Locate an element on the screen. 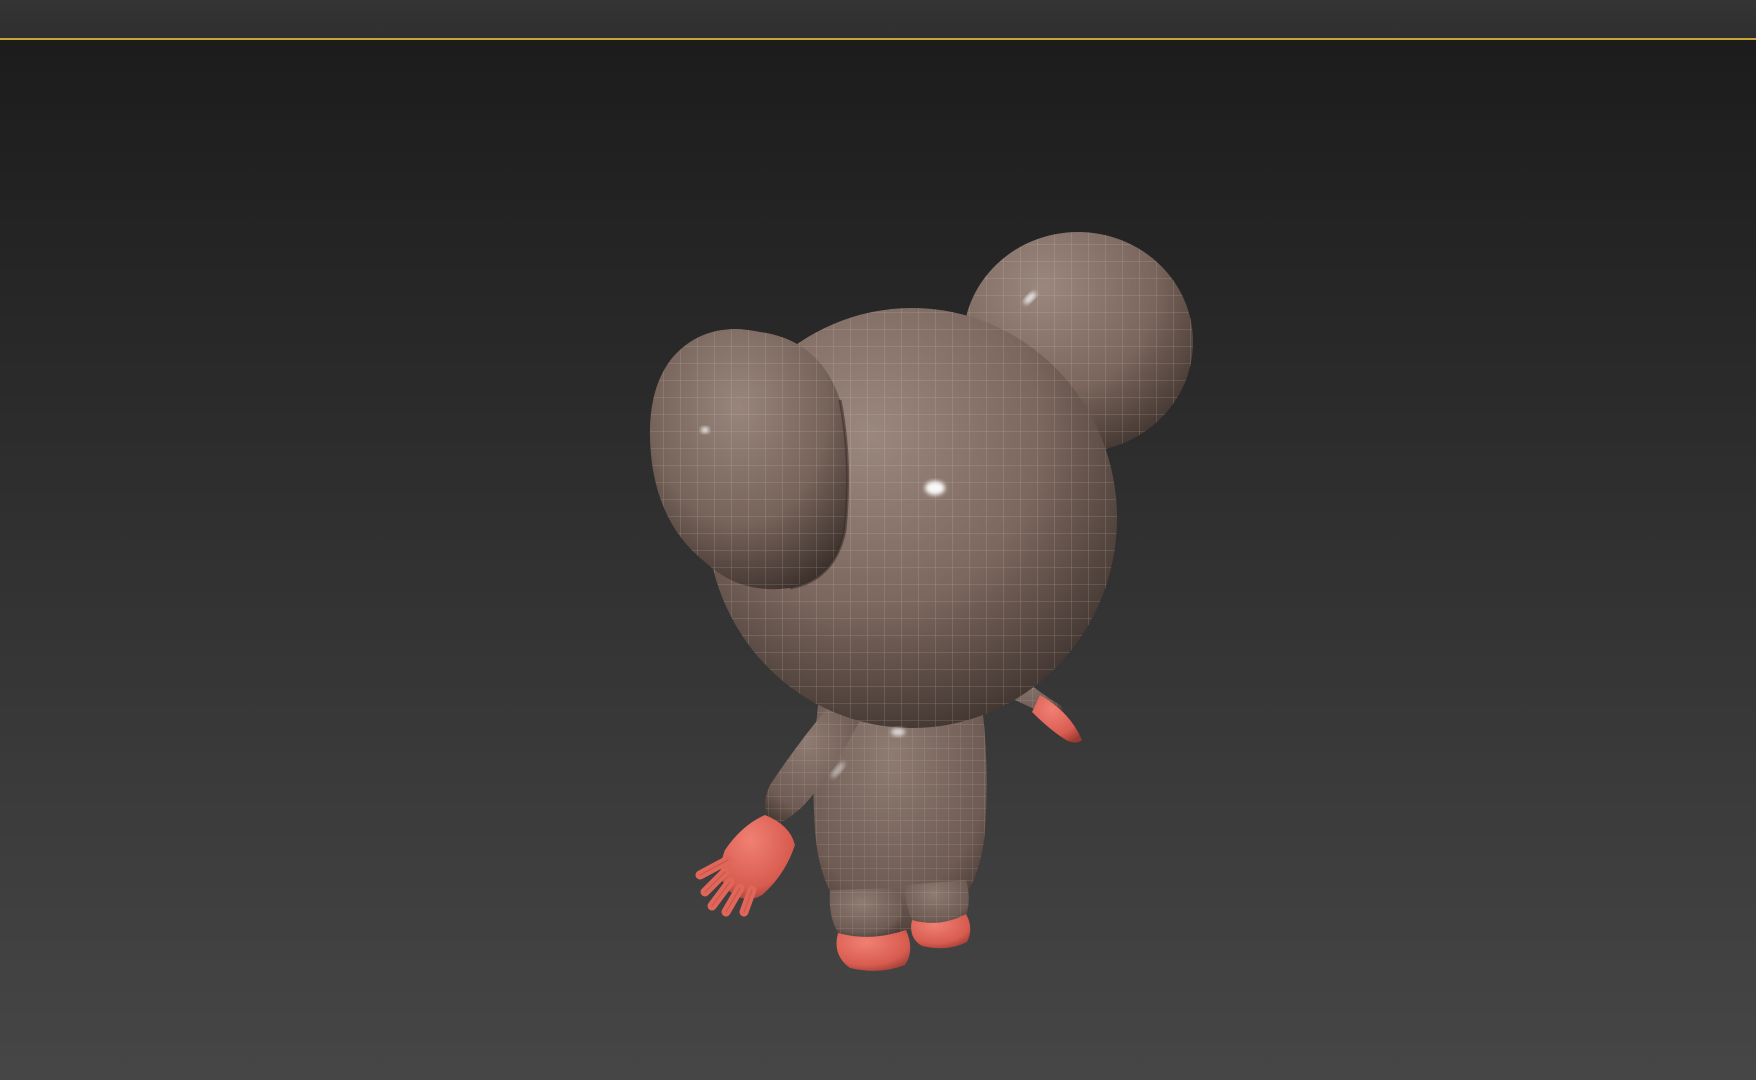 This screenshot has width=1756, height=1080. right-hand is located at coordinates (1057, 719).